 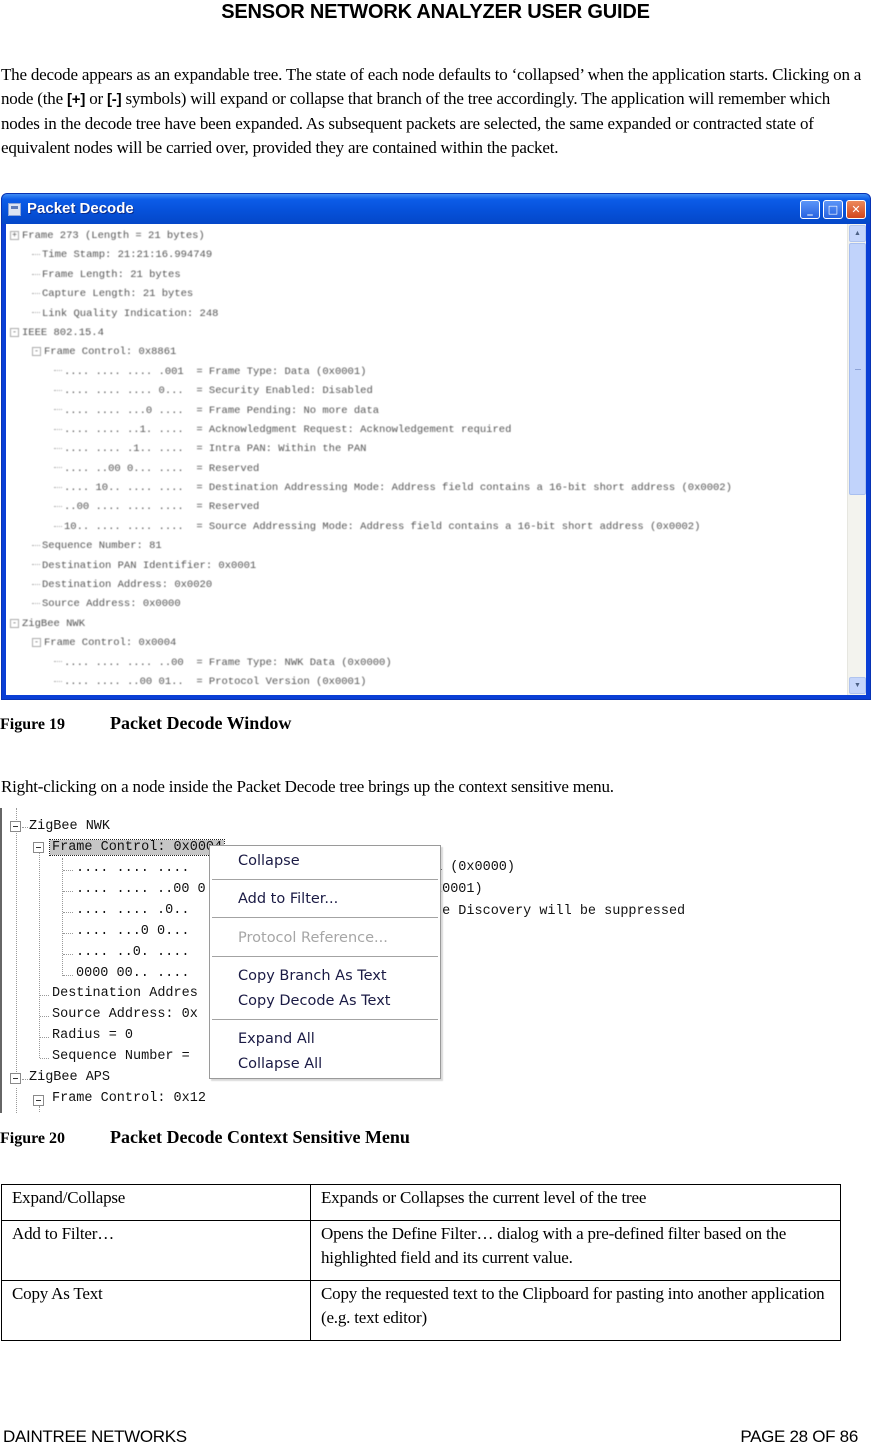 I want to click on tree-node-label: Sequence Number: 81, so click(x=102, y=546).